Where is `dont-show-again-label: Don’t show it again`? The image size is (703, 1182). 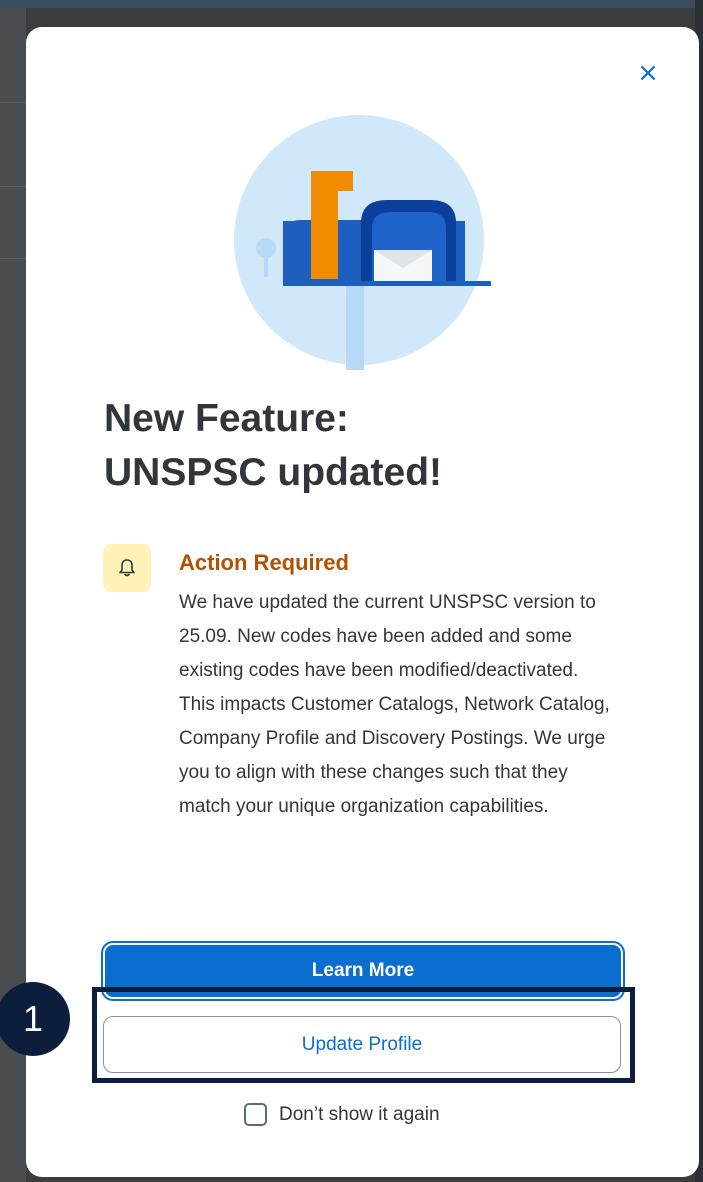
dont-show-again-label: Don’t show it again is located at coordinates (359, 1114).